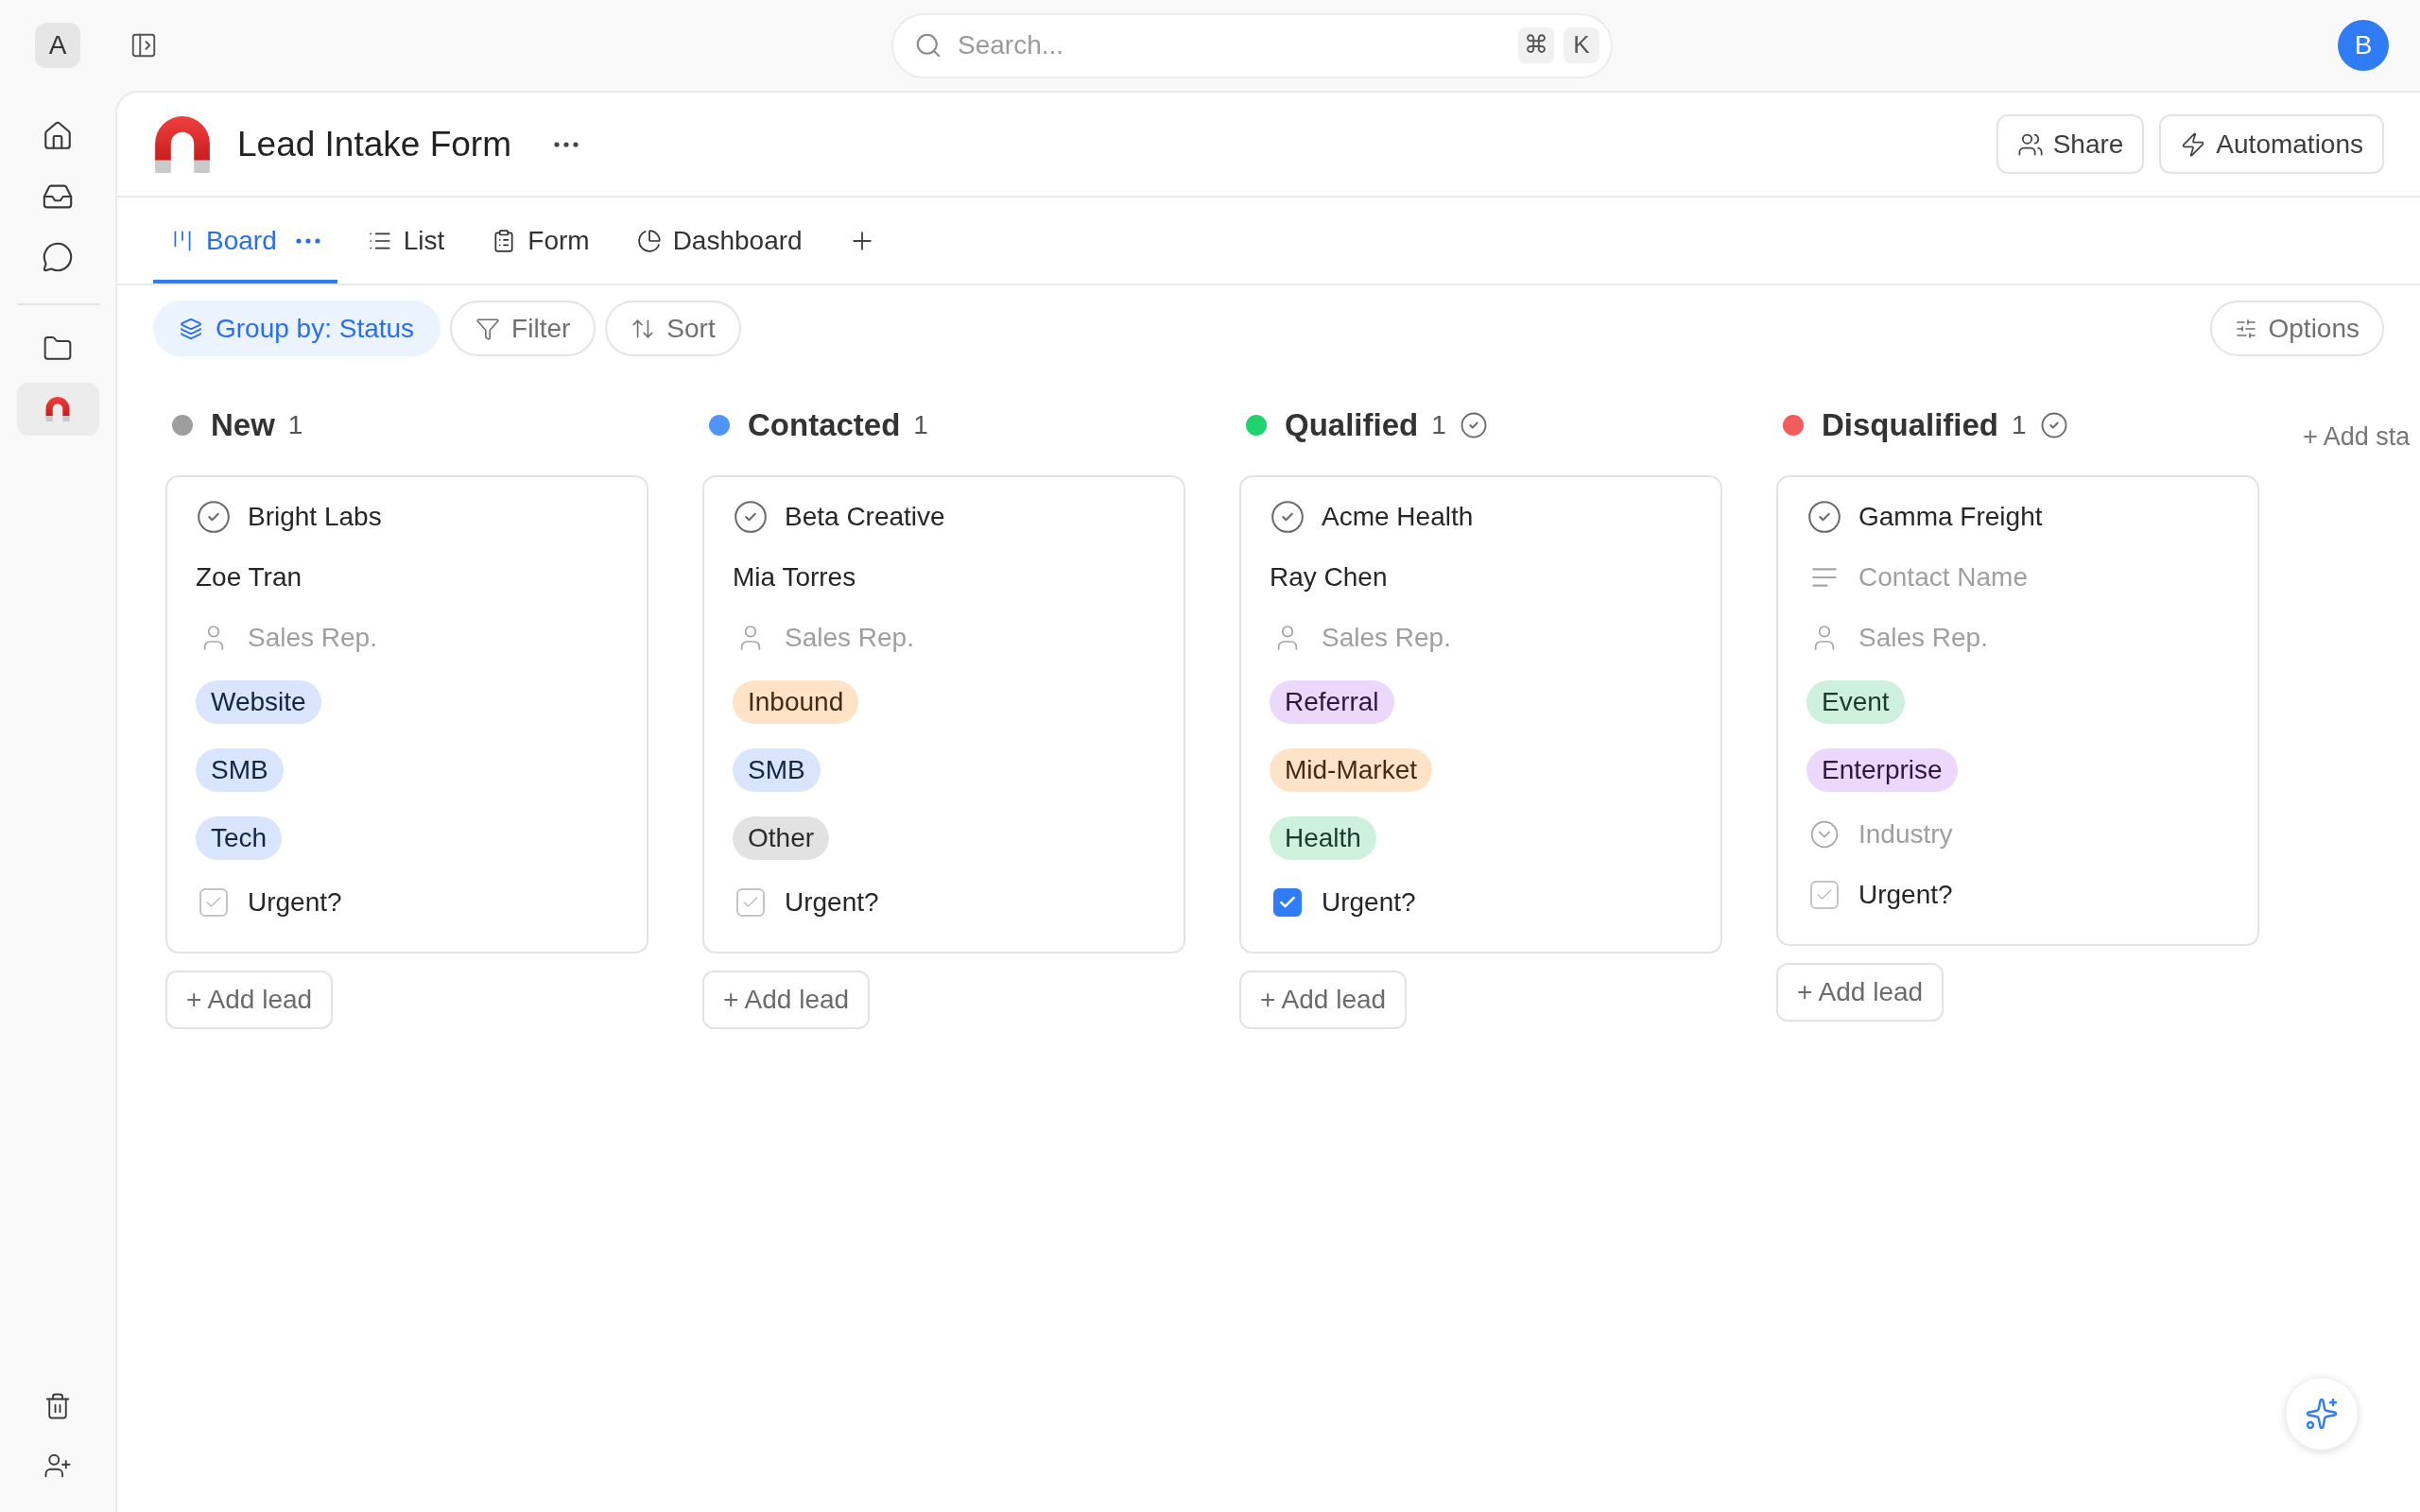 The width and height of the screenshot is (2420, 1512). I want to click on shortcut-key: K, so click(1581, 44).